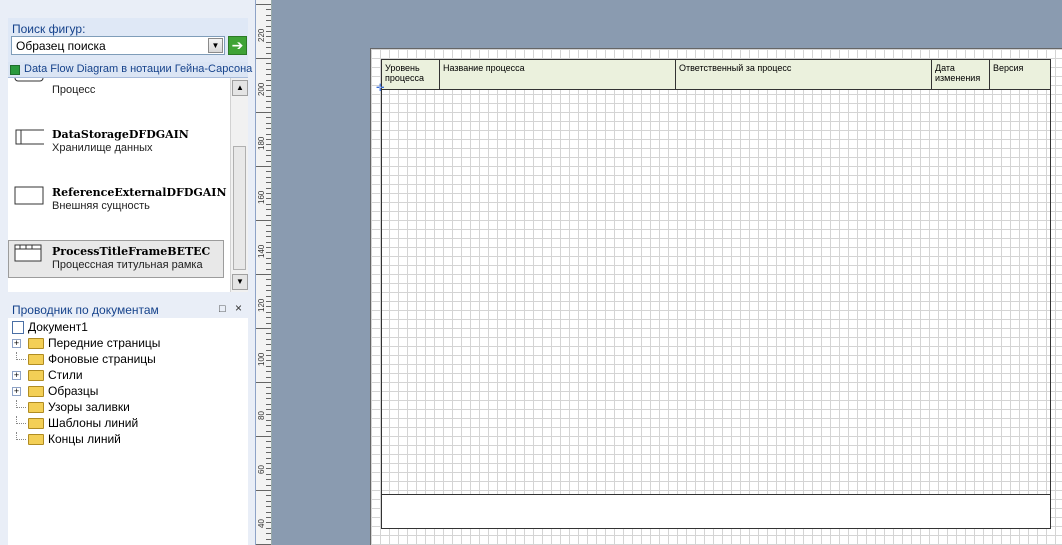  Describe the element at coordinates (240, 282) in the screenshot. I see `scroll-down-icon: ▼` at that location.